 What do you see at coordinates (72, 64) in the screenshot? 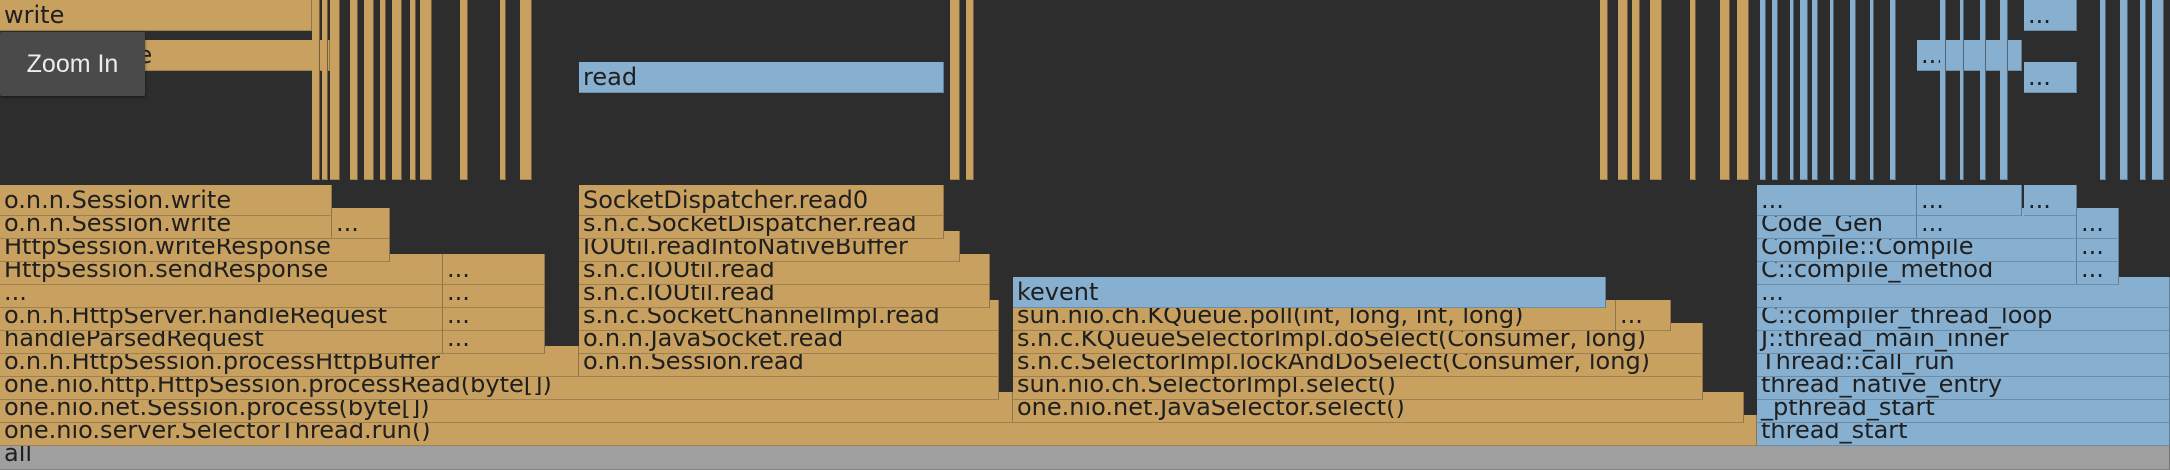
I see `zoom-in-button: Zoom In` at bounding box center [72, 64].